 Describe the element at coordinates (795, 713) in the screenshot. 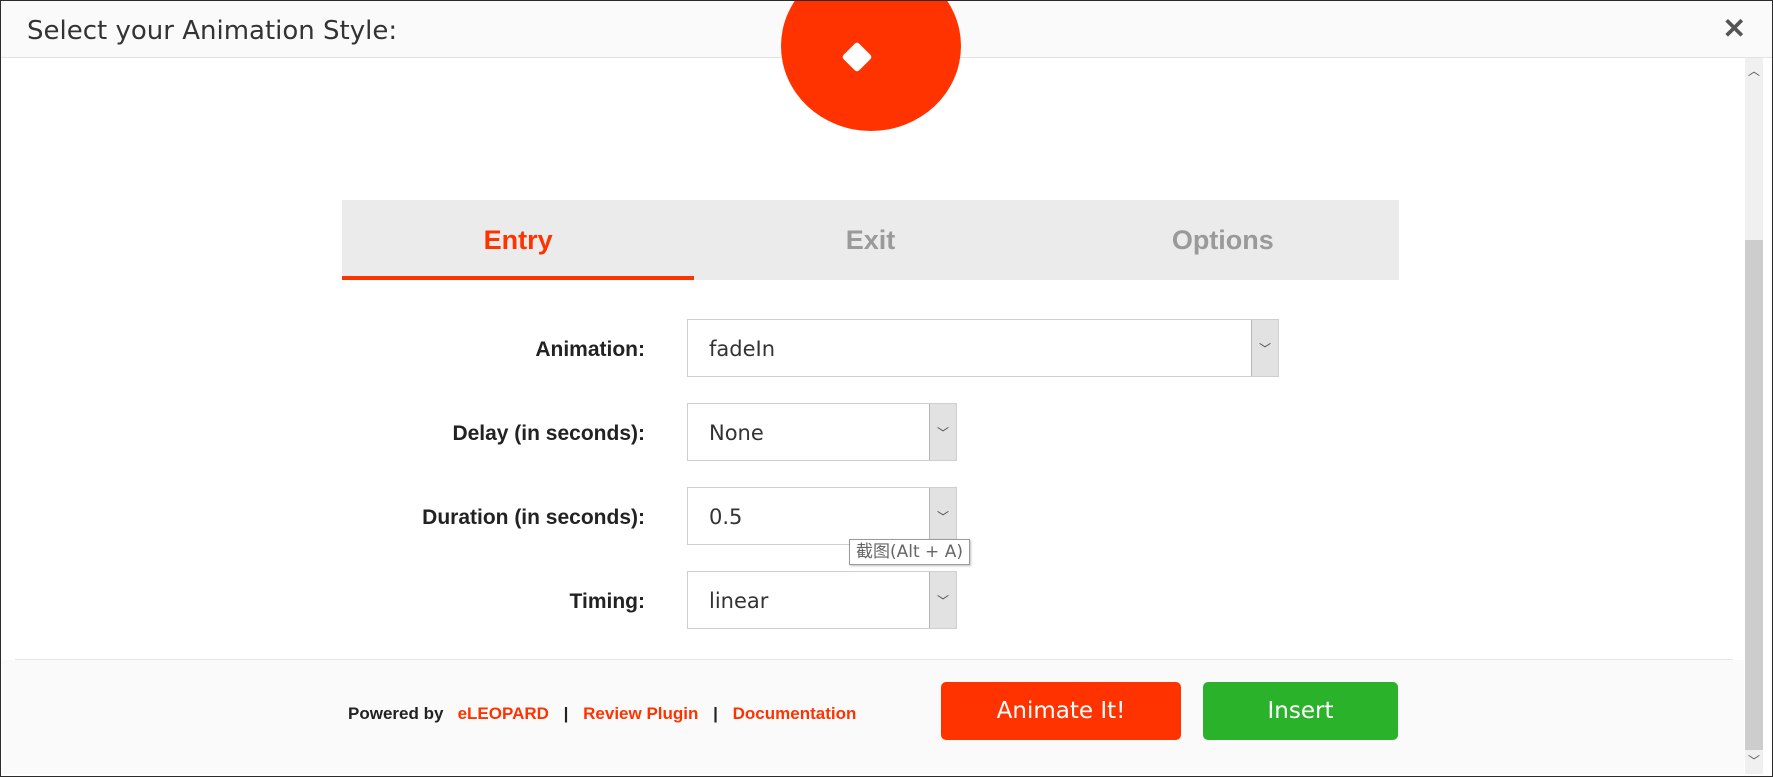

I see `documentation-link: Documentation` at that location.